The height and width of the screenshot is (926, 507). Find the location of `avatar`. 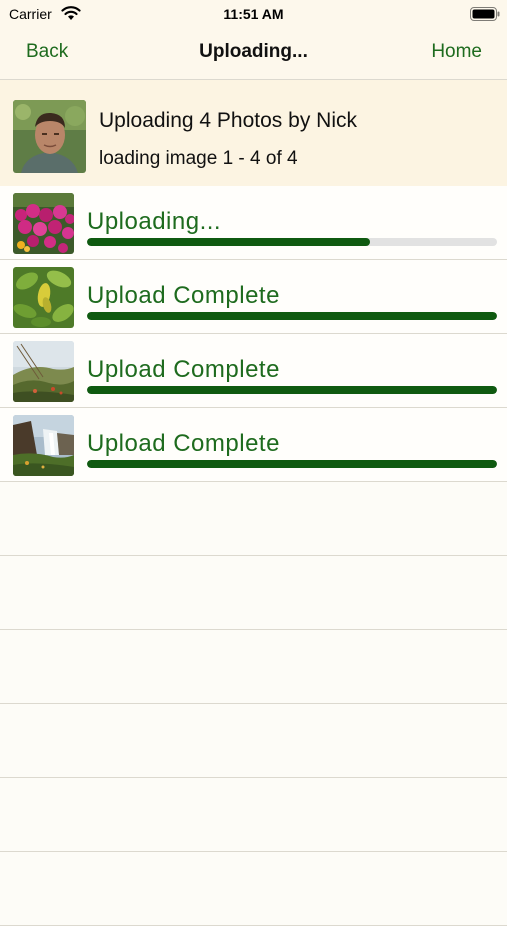

avatar is located at coordinates (49, 136).